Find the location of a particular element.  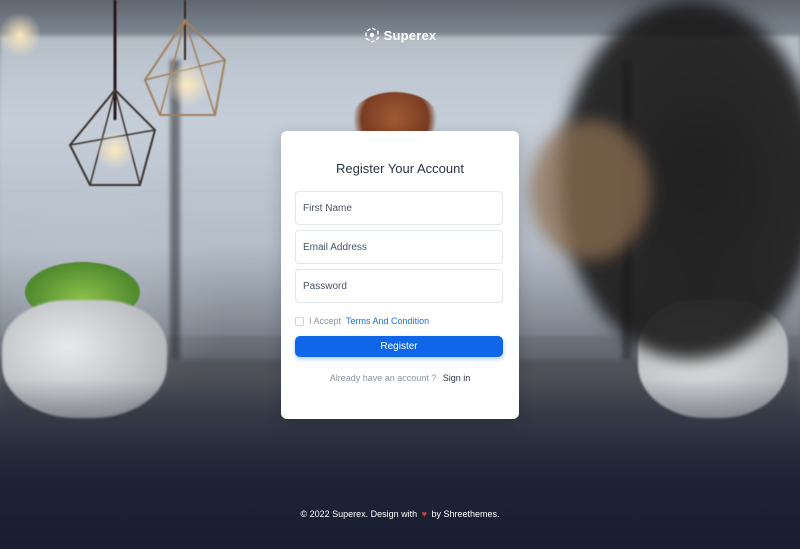

brand: Superex is located at coordinates (400, 35).